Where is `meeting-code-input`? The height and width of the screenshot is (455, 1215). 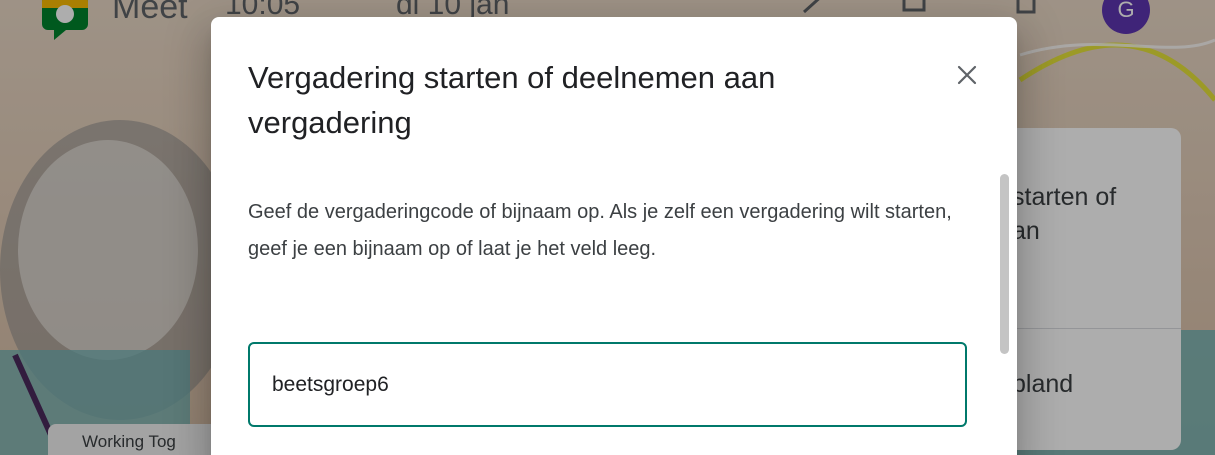
meeting-code-input is located at coordinates (607, 384).